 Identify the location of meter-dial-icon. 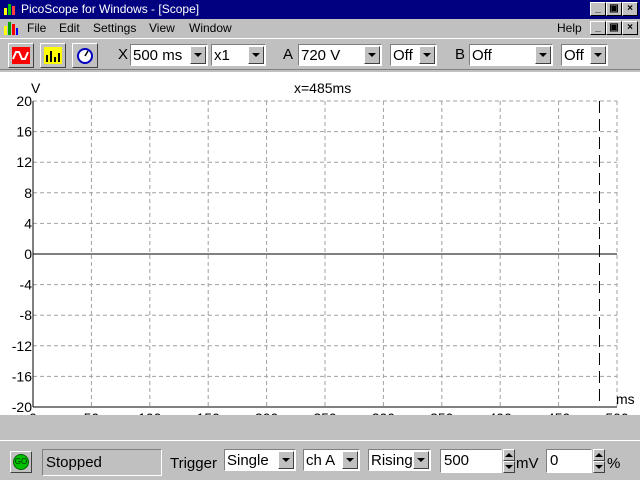
(85, 56).